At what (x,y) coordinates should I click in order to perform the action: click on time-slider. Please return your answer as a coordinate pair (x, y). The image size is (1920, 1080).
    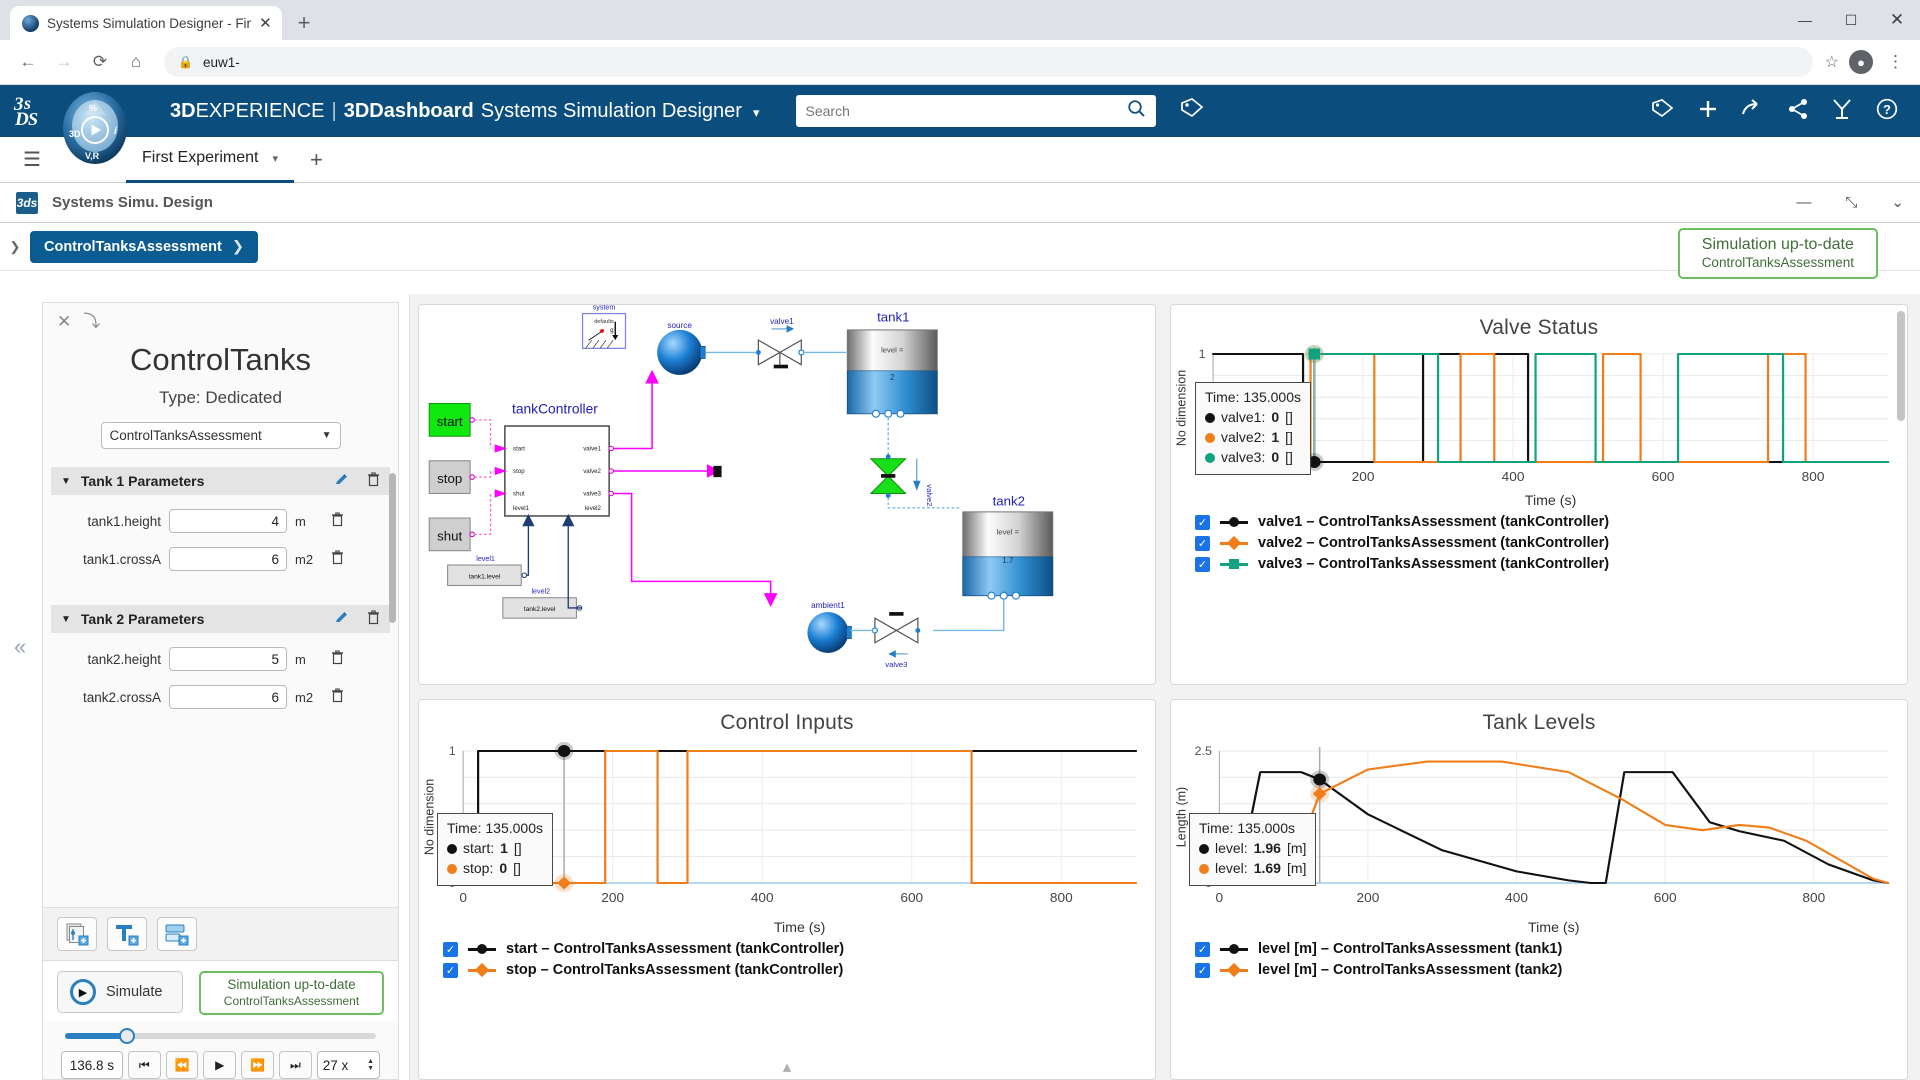
    Looking at the image, I should click on (220, 1036).